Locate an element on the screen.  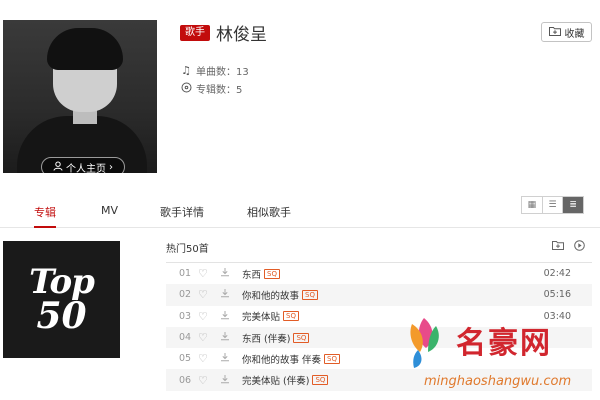
album-cover: Top 50 is located at coordinates (61, 299).